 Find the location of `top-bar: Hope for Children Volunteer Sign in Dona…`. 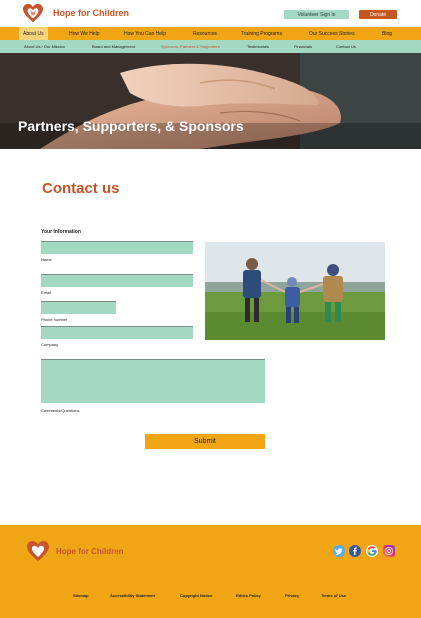

top-bar: Hope for Children Volunteer Sign in Dona… is located at coordinates (210, 13).